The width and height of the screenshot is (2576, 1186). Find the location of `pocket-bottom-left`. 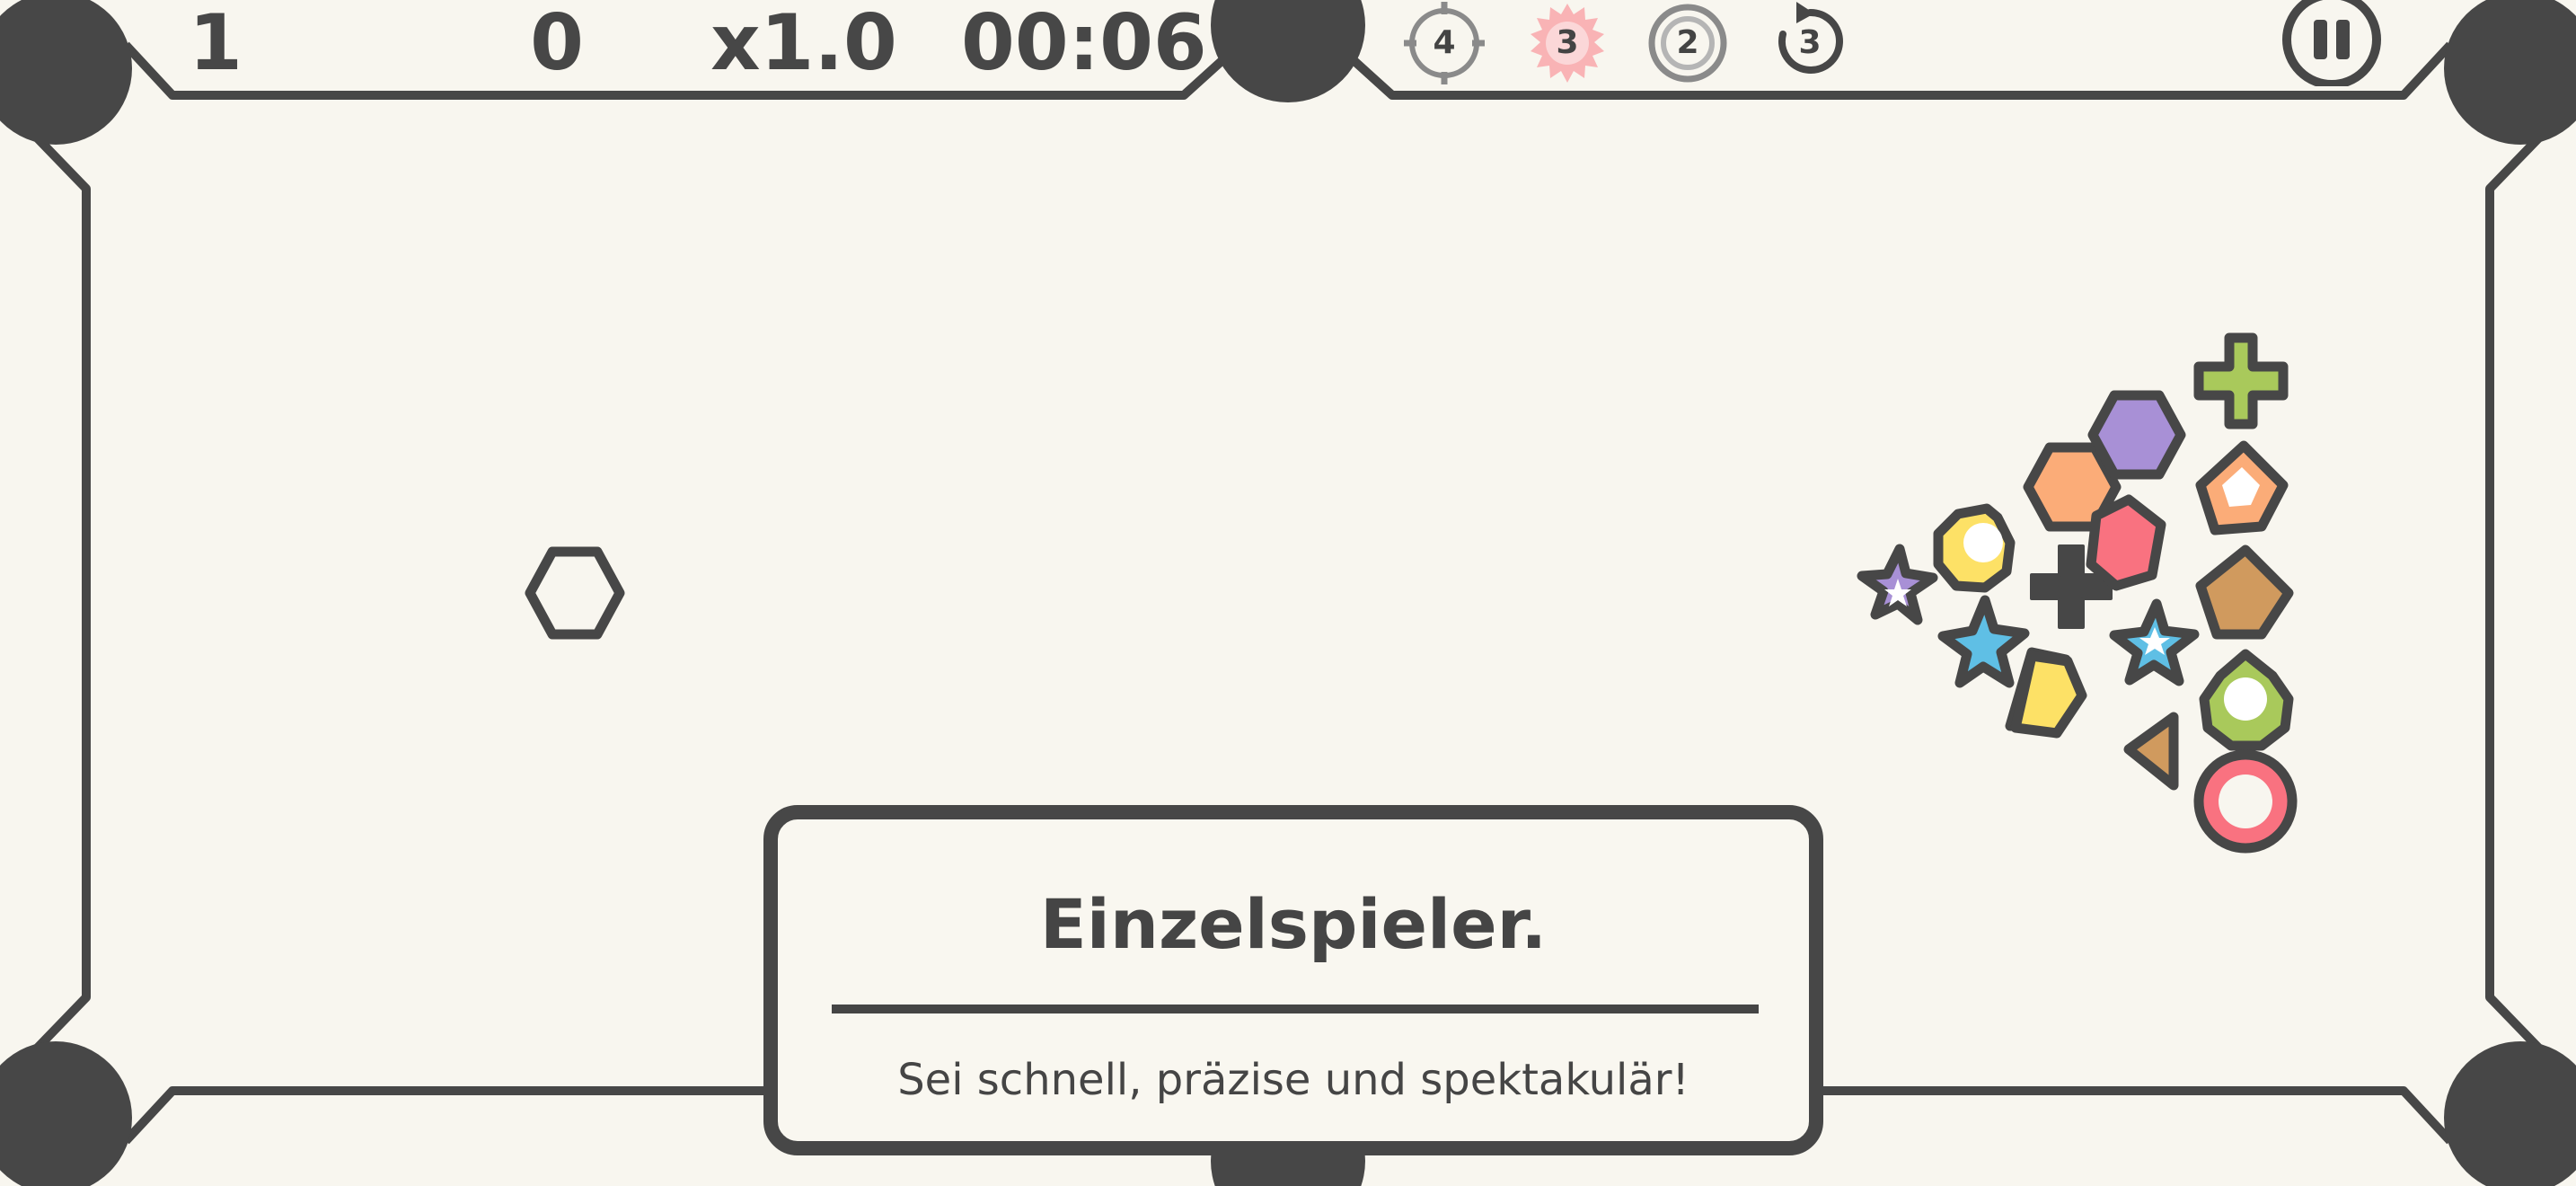

pocket-bottom-left is located at coordinates (66, 1113).